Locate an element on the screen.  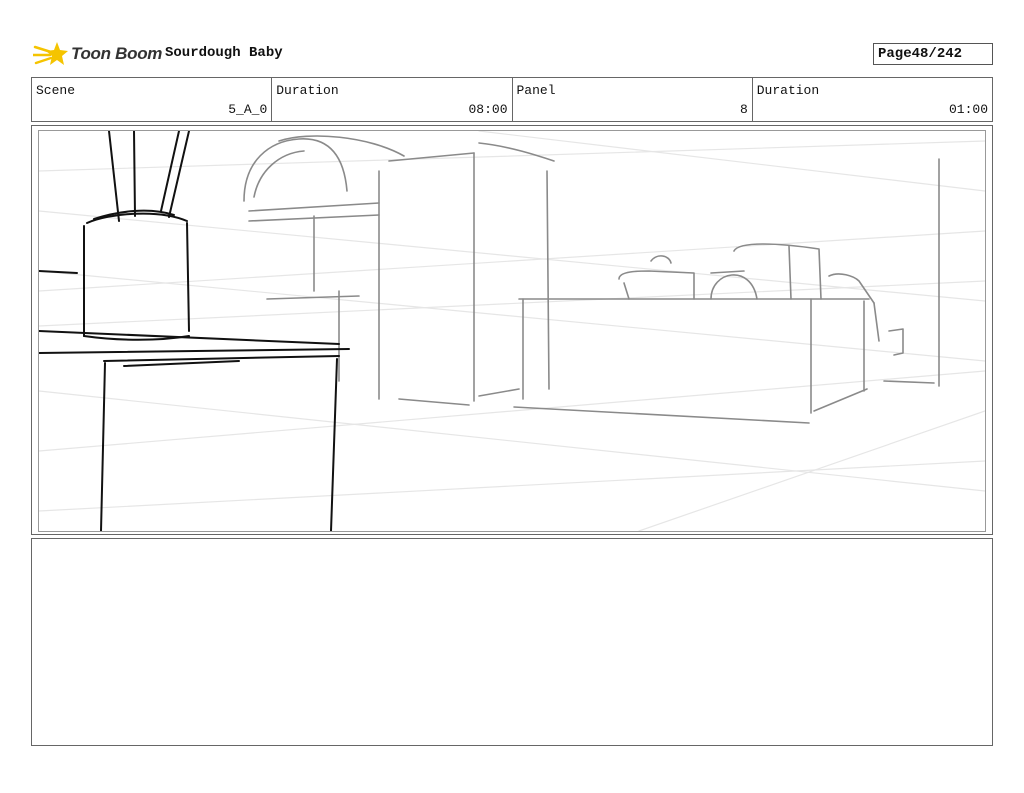
panel-duration-value: 01:00 is located at coordinates (968, 109).